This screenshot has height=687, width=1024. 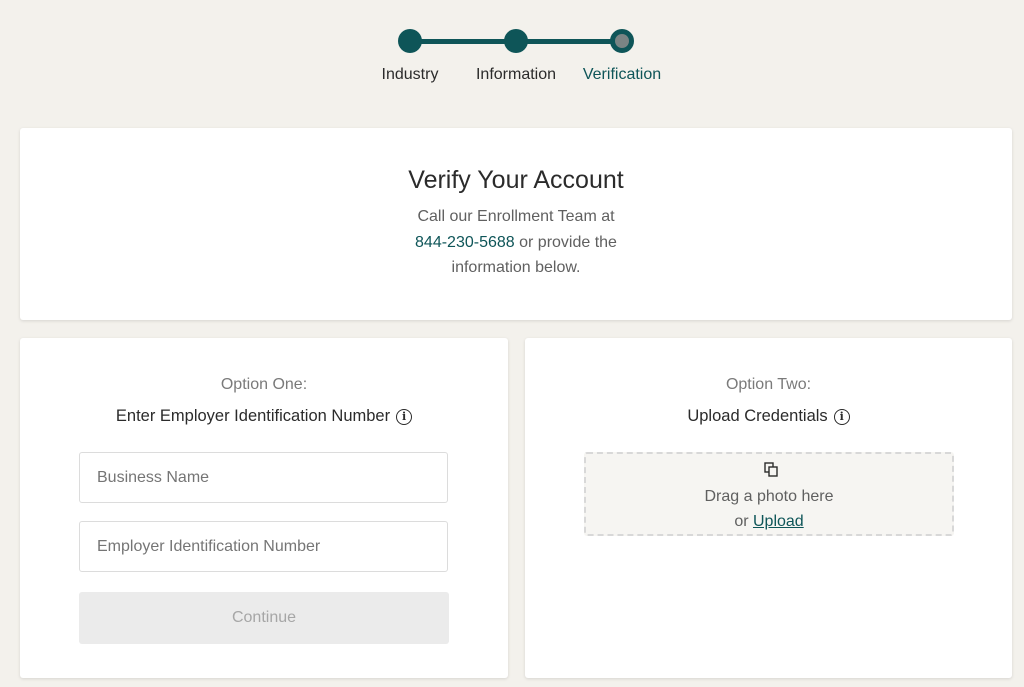 What do you see at coordinates (263, 477) in the screenshot?
I see `business-name-input` at bounding box center [263, 477].